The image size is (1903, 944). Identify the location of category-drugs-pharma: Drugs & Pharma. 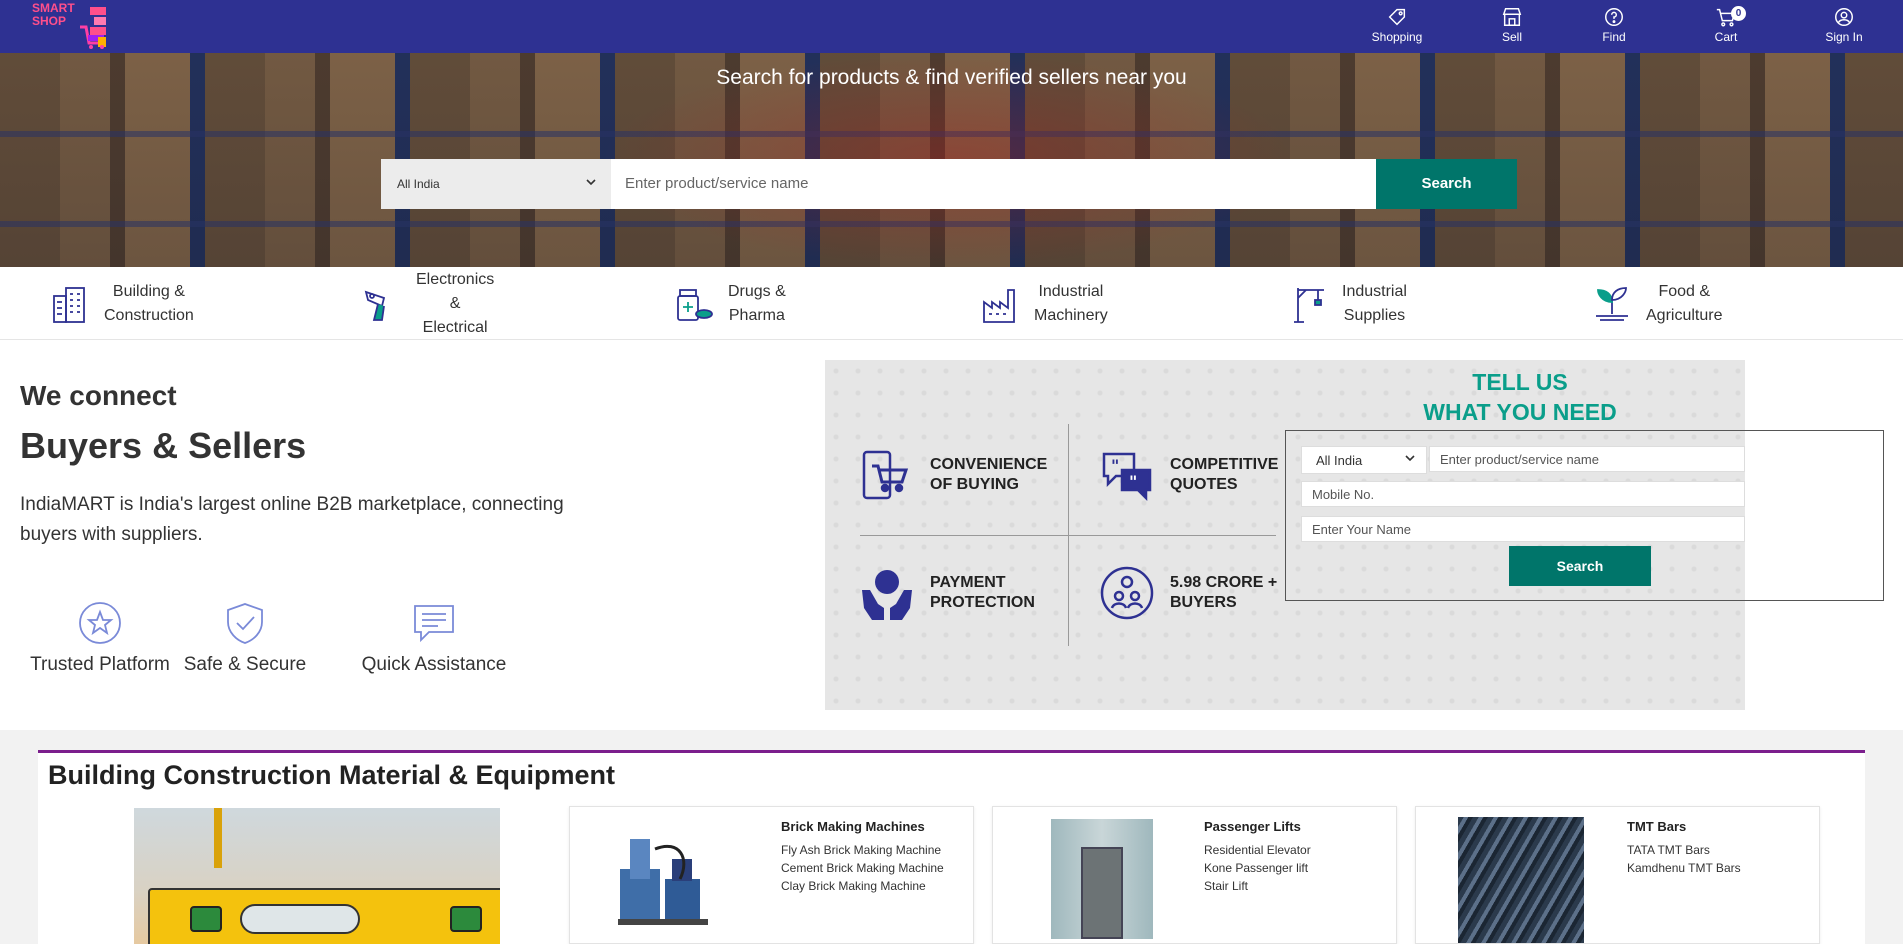
(730, 303).